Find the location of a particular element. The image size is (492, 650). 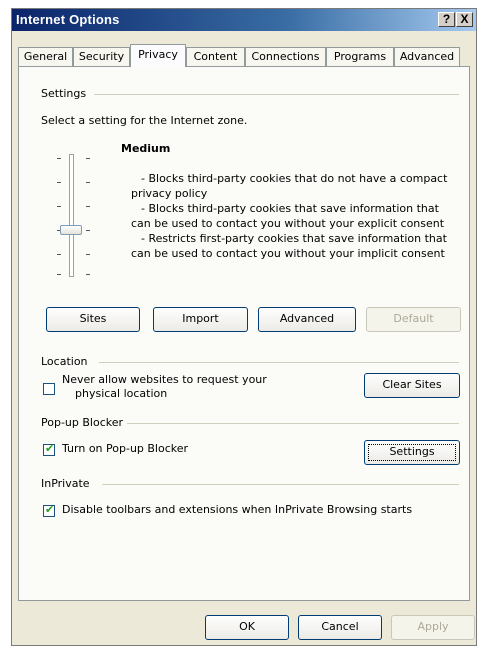

tab-programs: Programs is located at coordinates (360, 56).